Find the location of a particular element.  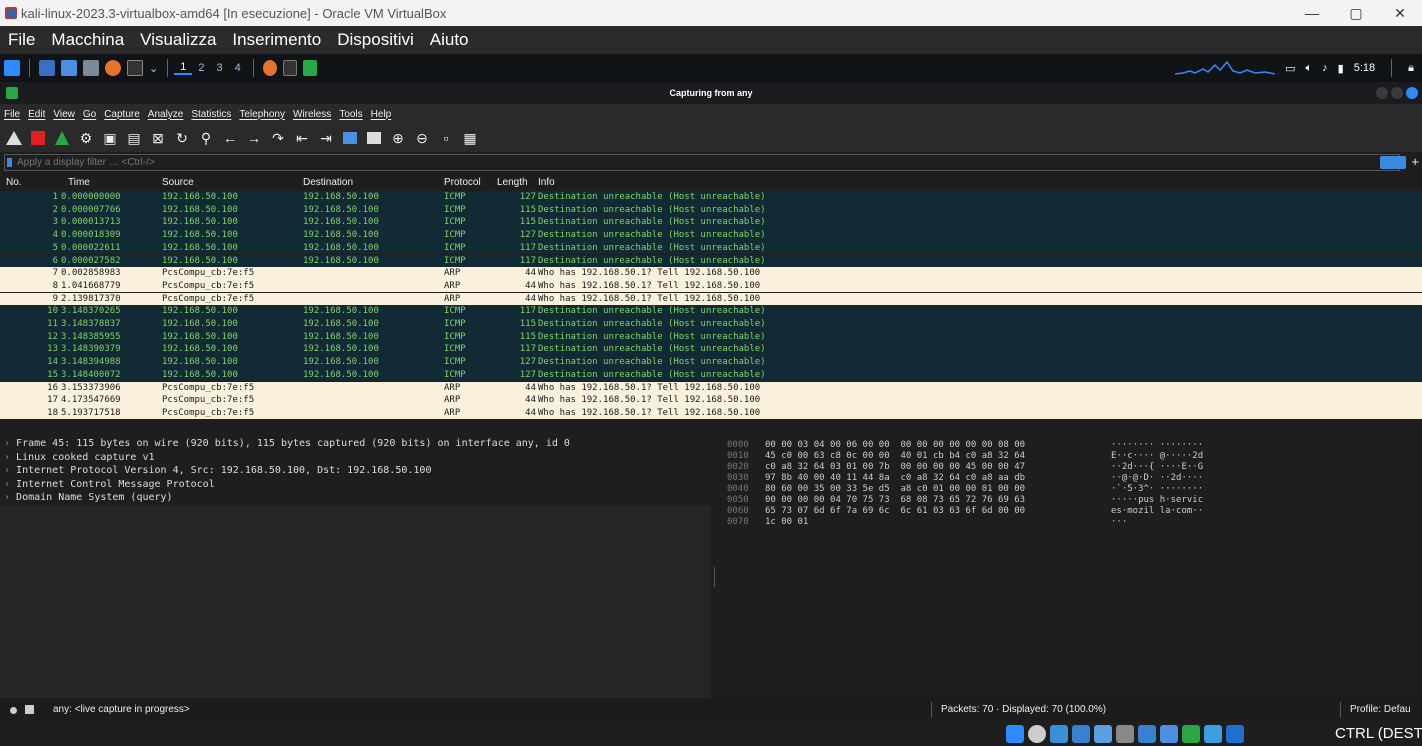

workspace-3: 3 is located at coordinates (219, 68).